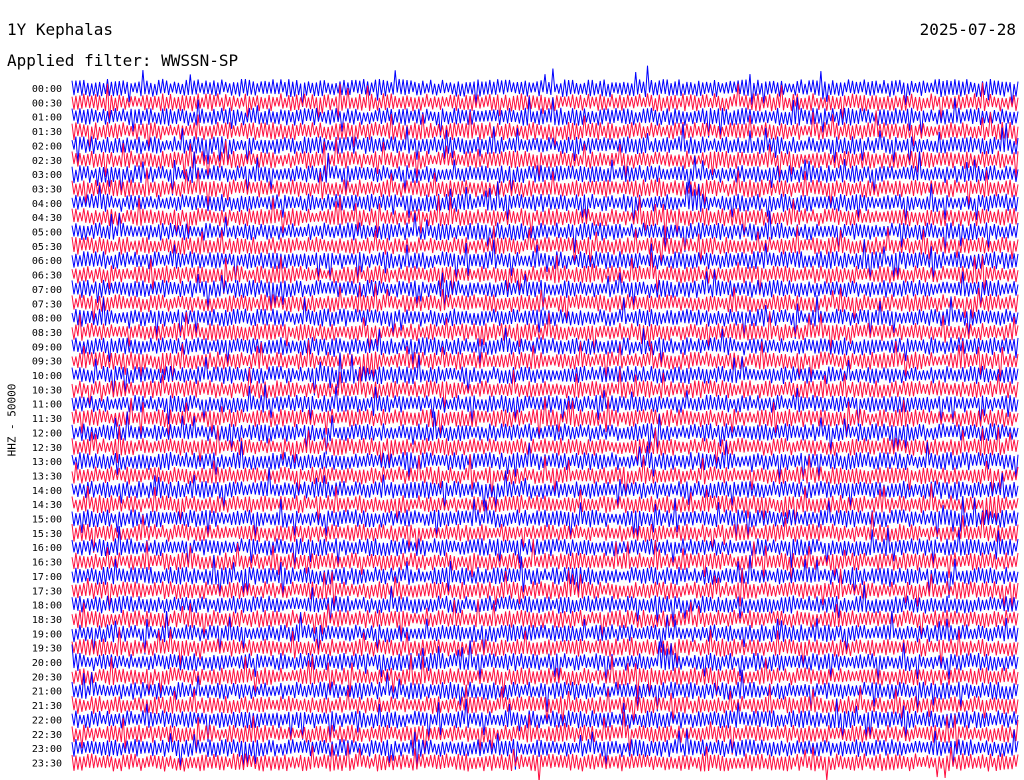 Image resolution: width=1024 pixels, height=780 pixels. Describe the element at coordinates (47, 606) in the screenshot. I see `row-label: 18:00` at that location.